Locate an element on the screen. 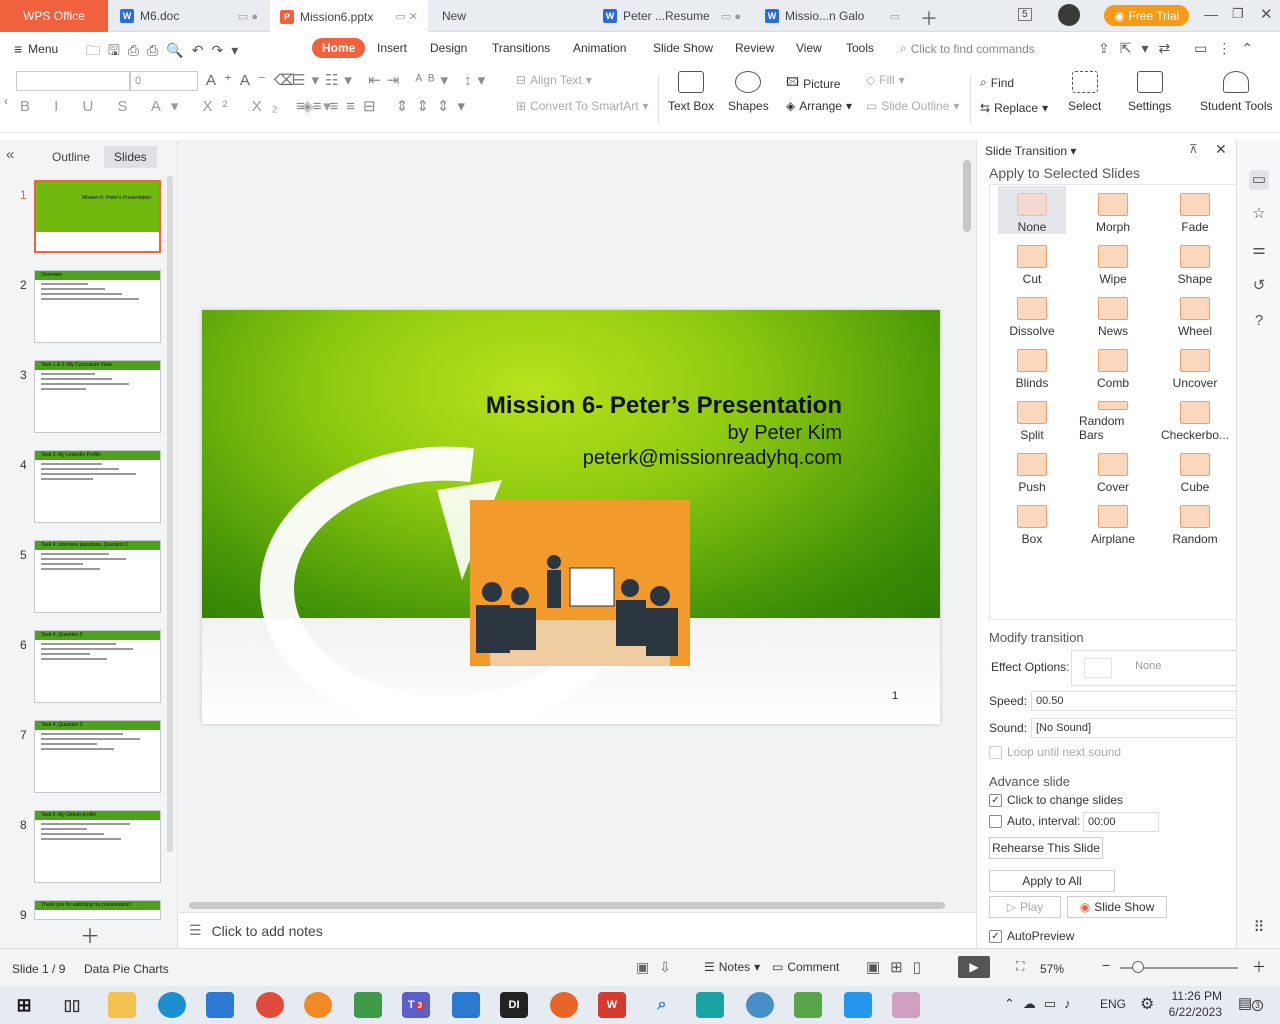 Image resolution: width=1280 pixels, height=1024 pixels. add-slide-icon: ＋ is located at coordinates (90, 934).